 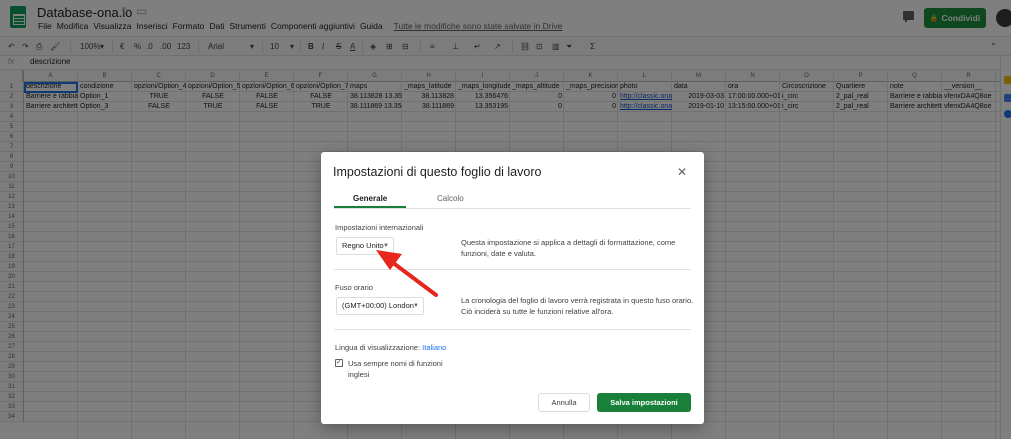 I want to click on locale-label: Impostazioni internazionali, so click(x=379, y=227).